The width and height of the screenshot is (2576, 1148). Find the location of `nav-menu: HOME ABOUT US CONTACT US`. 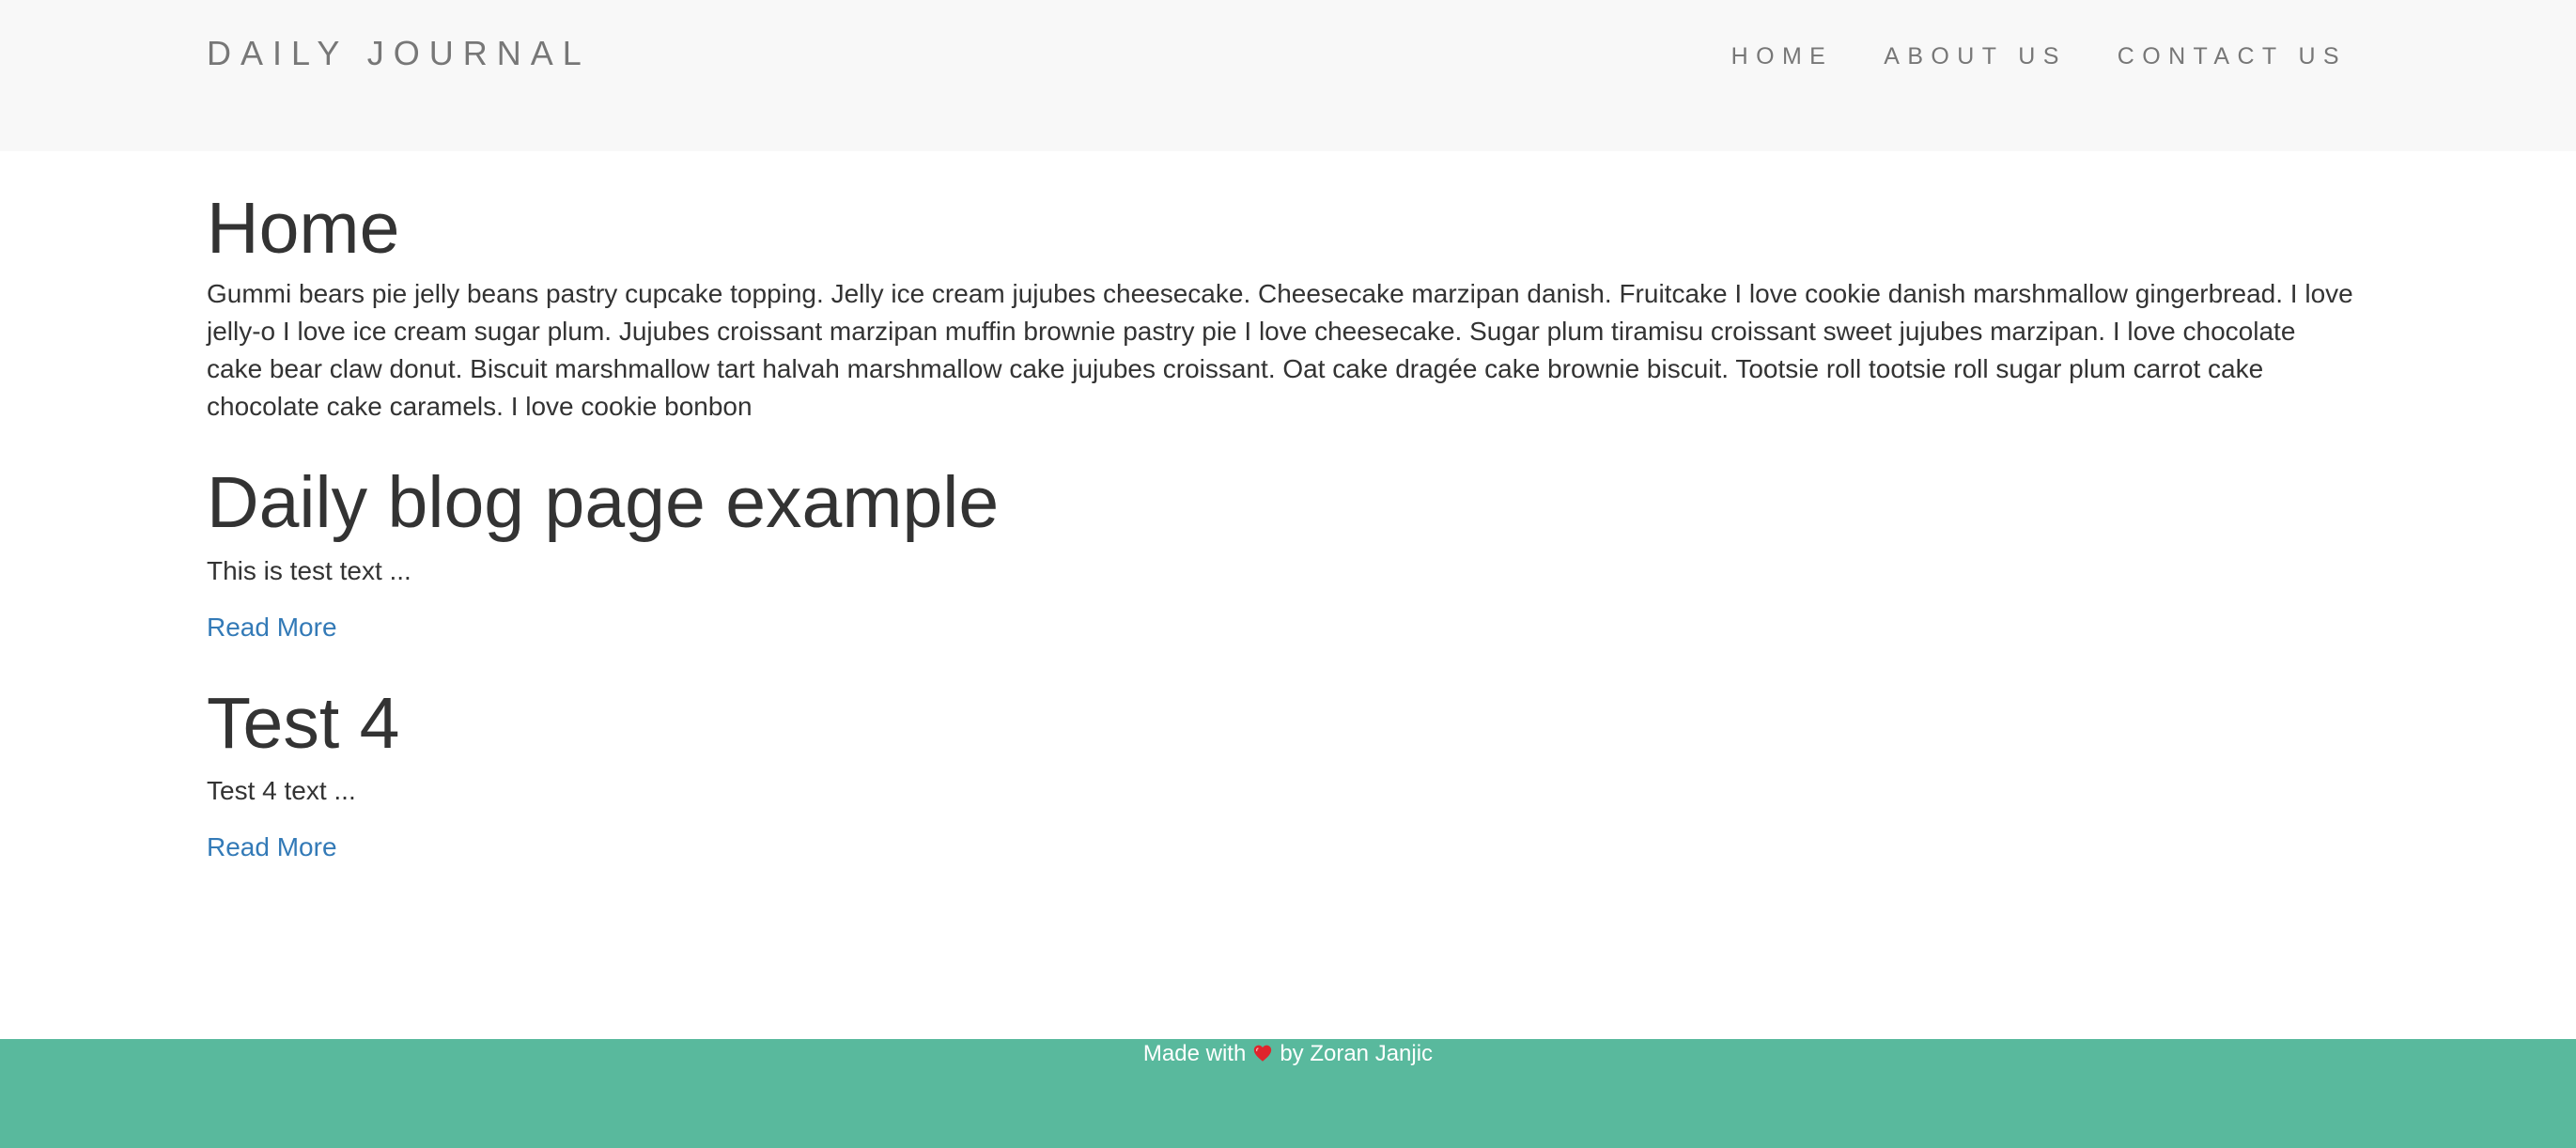

nav-menu: HOME ABOUT US CONTACT US is located at coordinates (2039, 56).